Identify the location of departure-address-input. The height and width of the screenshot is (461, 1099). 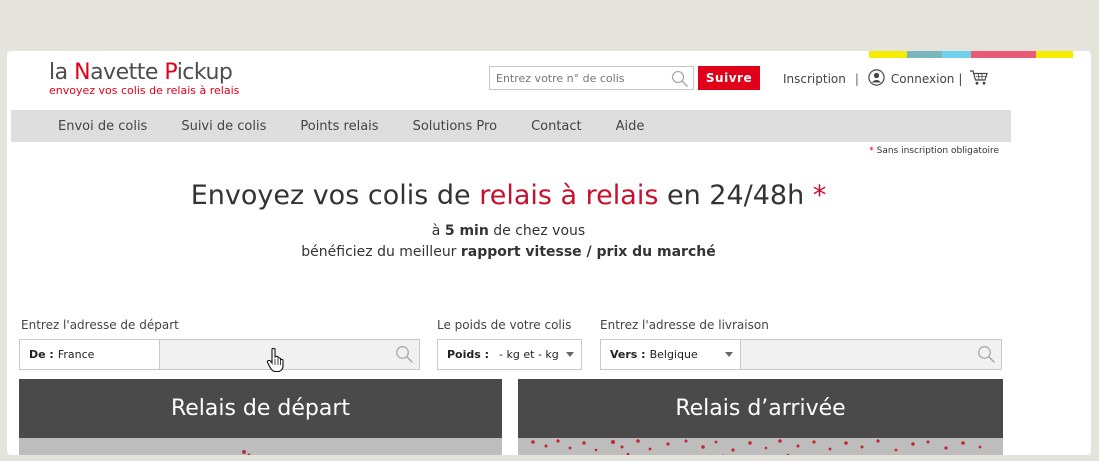
(289, 354).